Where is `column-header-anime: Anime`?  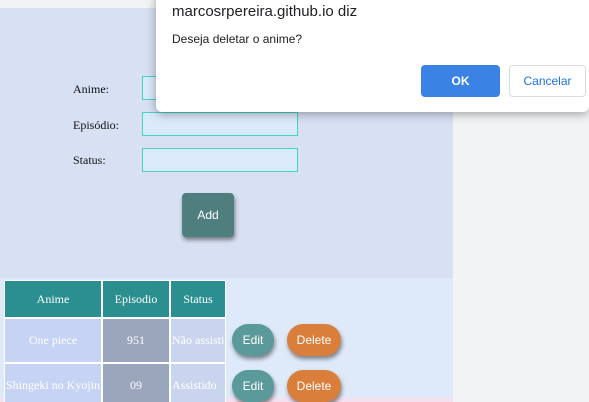
column-header-anime: Anime is located at coordinates (53, 299).